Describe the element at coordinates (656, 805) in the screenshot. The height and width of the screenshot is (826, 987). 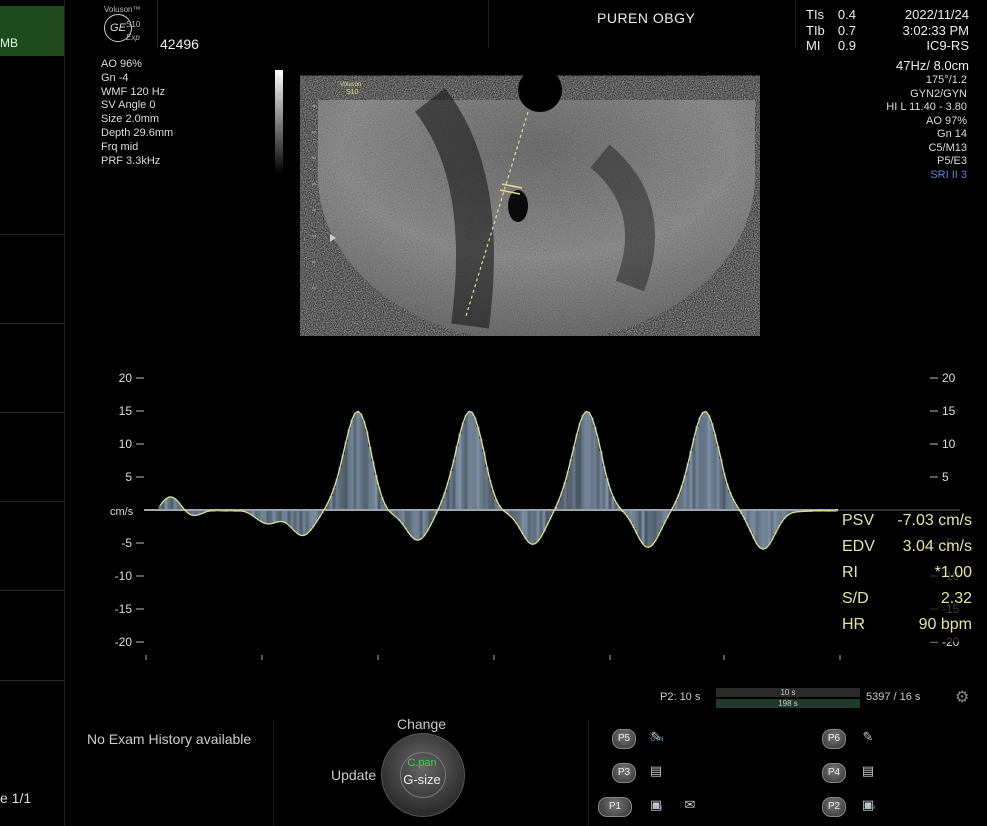
I see `save-image-icon: ▣ Img` at that location.